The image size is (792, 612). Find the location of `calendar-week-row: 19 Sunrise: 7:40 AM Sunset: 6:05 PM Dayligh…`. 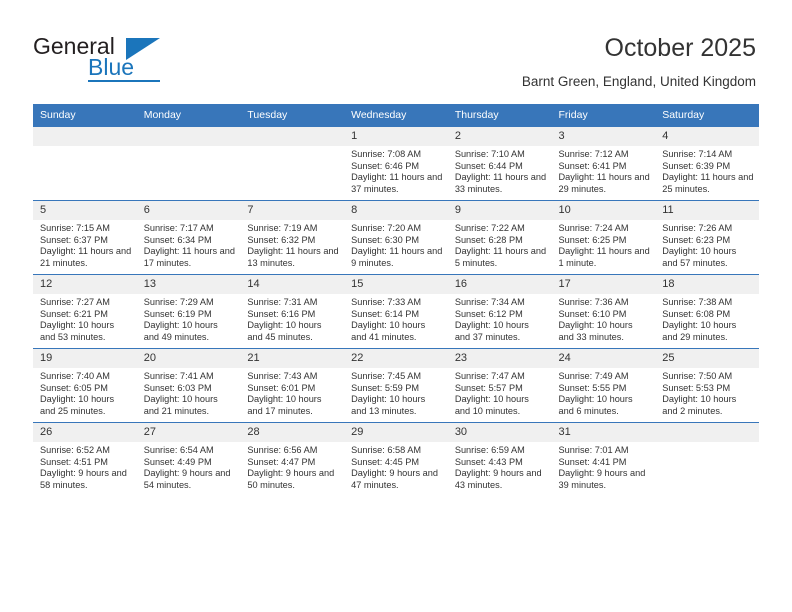

calendar-week-row: 19 Sunrise: 7:40 AM Sunset: 6:05 PM Dayligh… is located at coordinates (396, 385).